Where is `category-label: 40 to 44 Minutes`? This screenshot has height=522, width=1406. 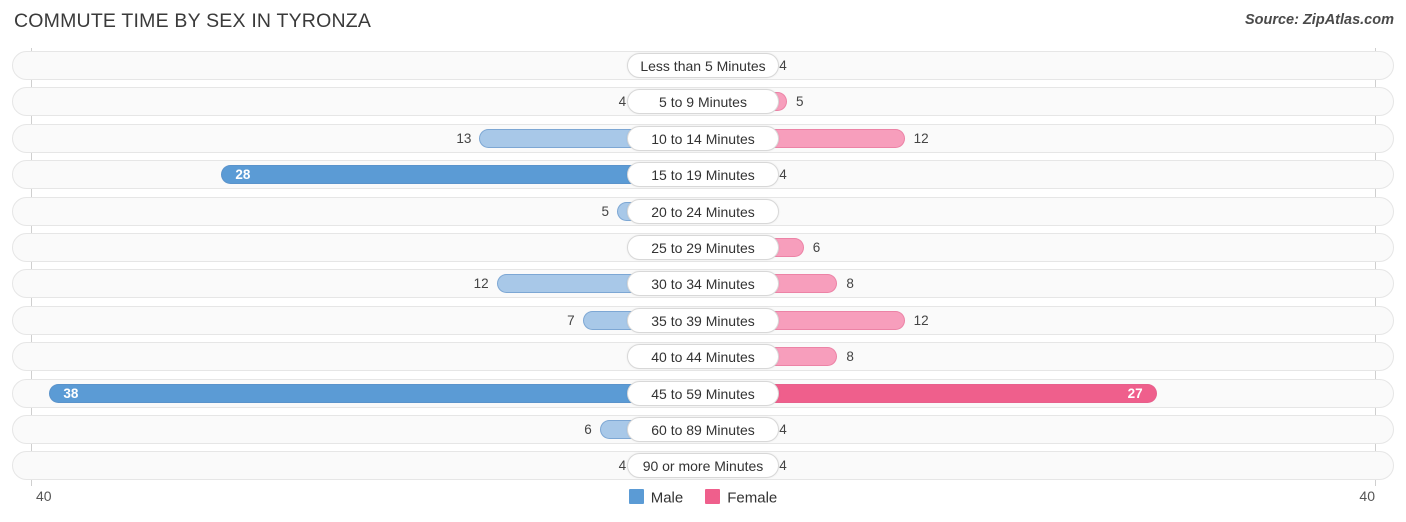 category-label: 40 to 44 Minutes is located at coordinates (703, 357).